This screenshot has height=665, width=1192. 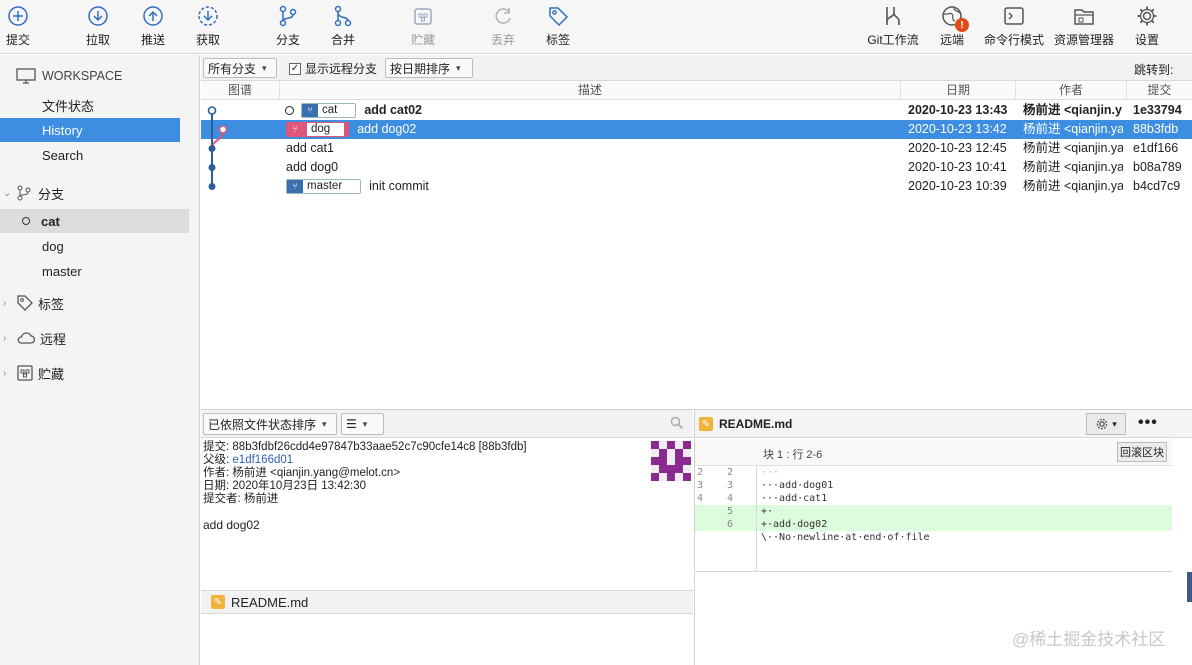 I want to click on sidebar-item-history: History, so click(x=90, y=130).